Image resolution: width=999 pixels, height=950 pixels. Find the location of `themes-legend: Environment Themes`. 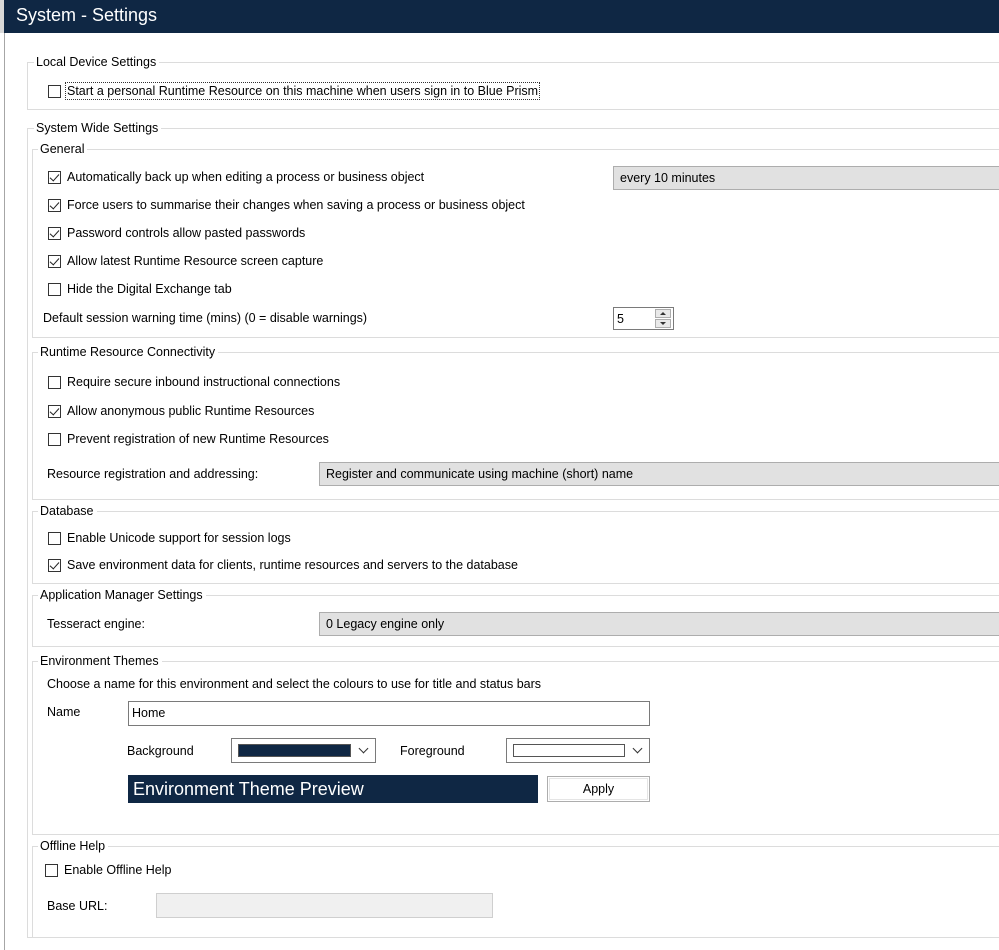

themes-legend: Environment Themes is located at coordinates (100, 661).